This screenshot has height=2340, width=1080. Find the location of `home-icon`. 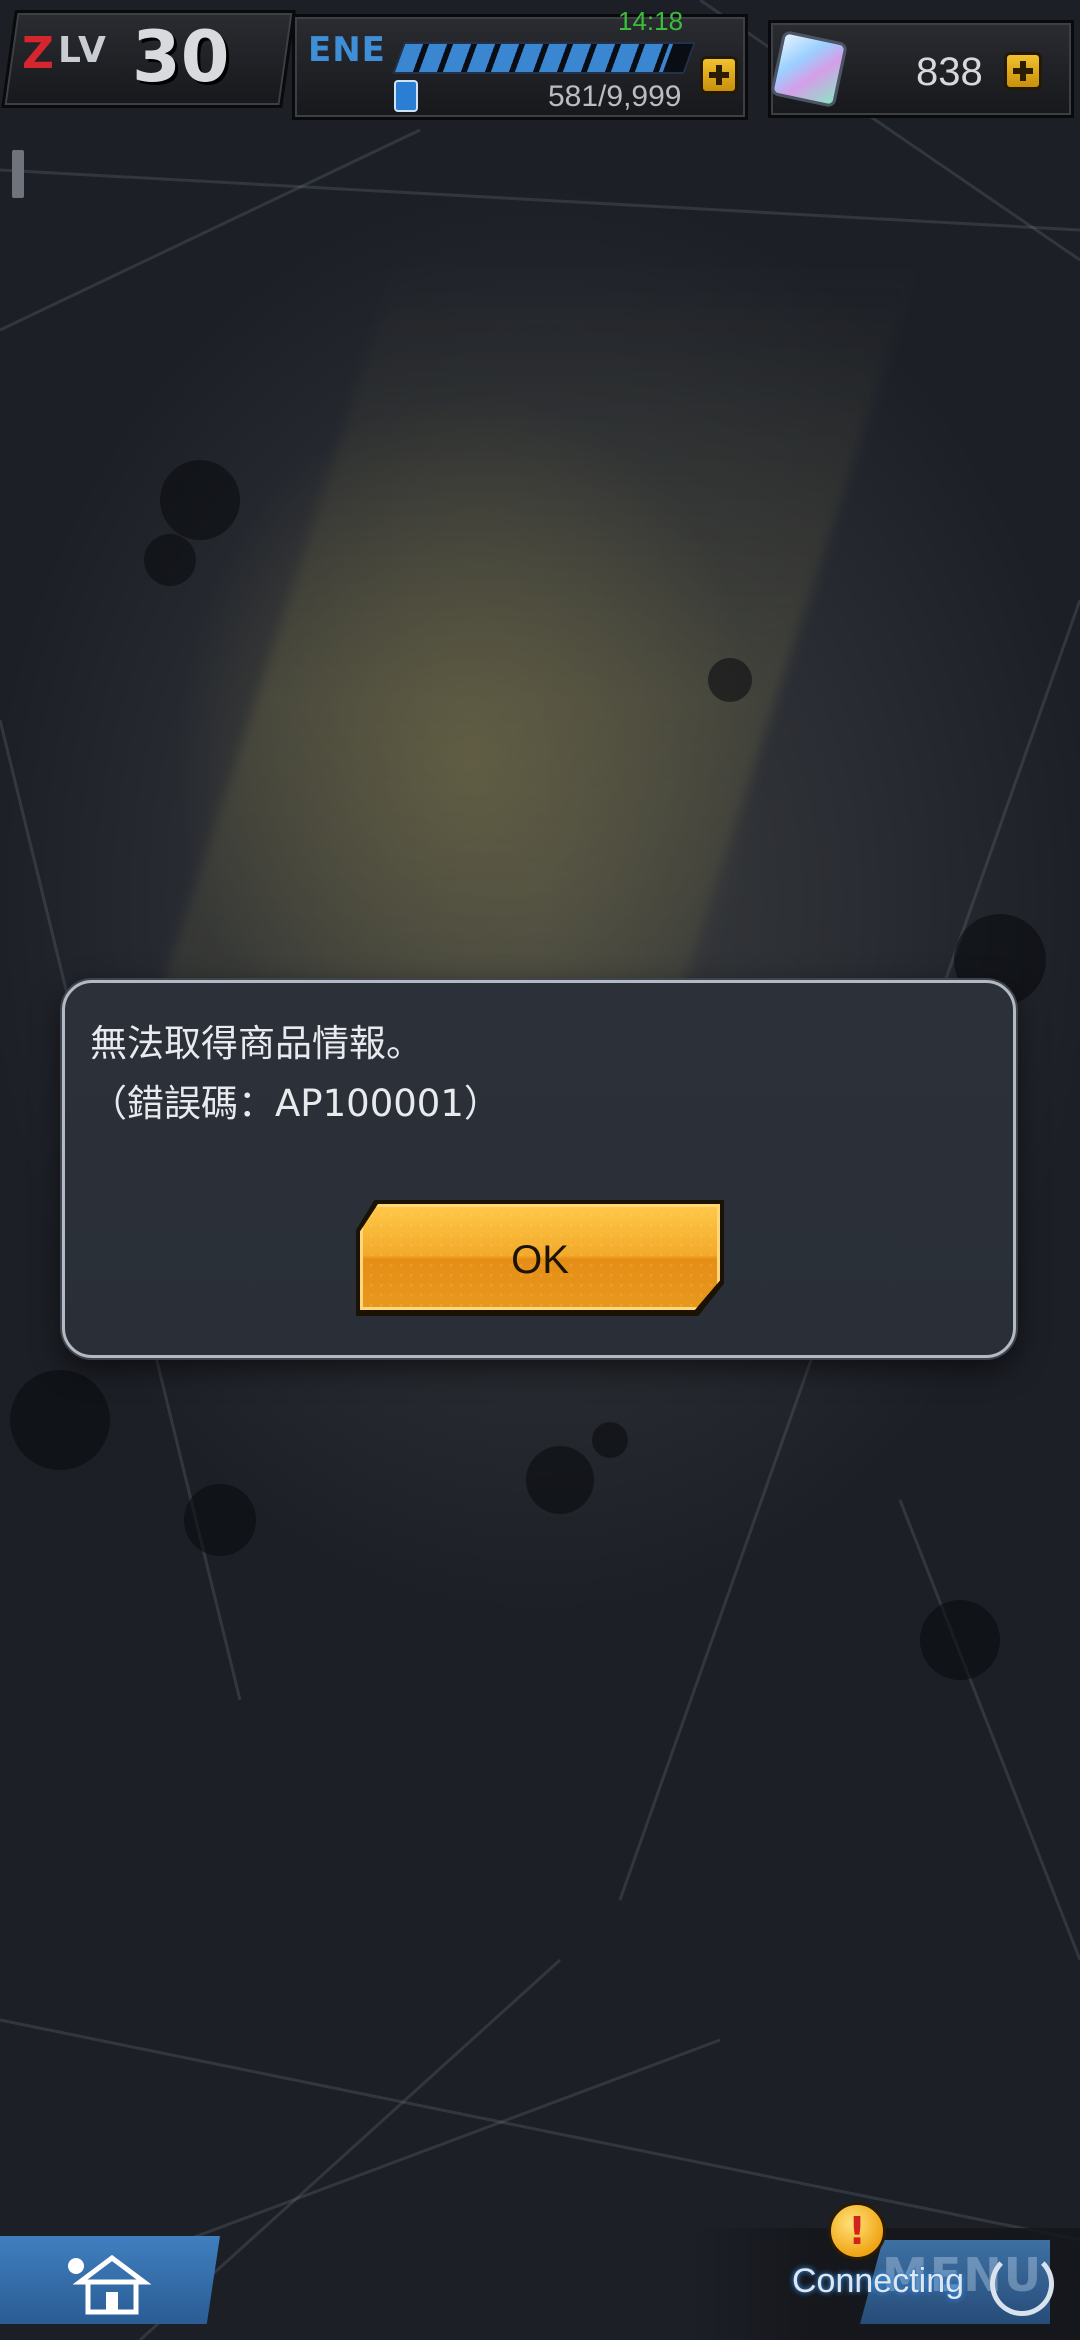

home-icon is located at coordinates (110, 2284).